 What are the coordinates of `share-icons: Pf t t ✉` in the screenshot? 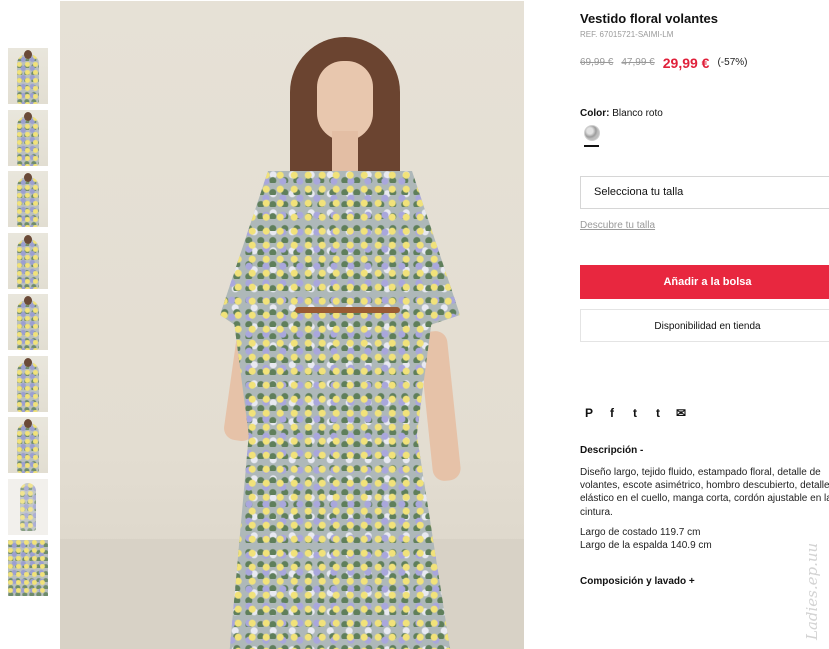 It's located at (639, 412).